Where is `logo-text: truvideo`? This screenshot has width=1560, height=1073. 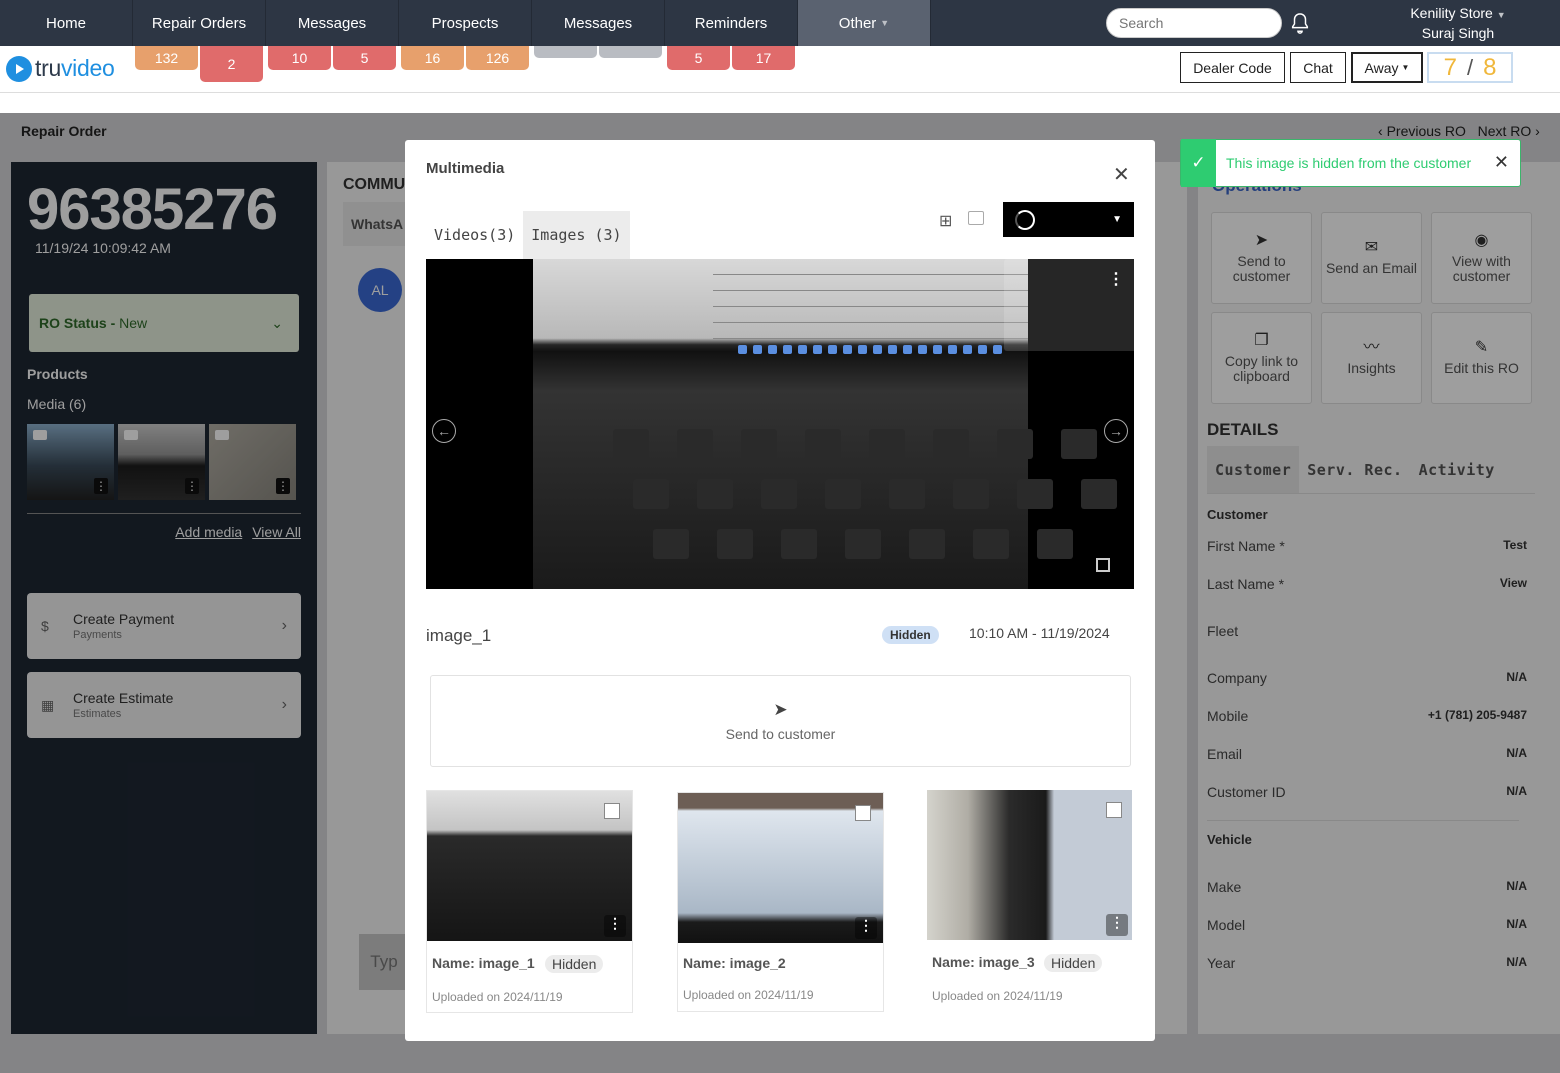 logo-text: truvideo is located at coordinates (75, 68).